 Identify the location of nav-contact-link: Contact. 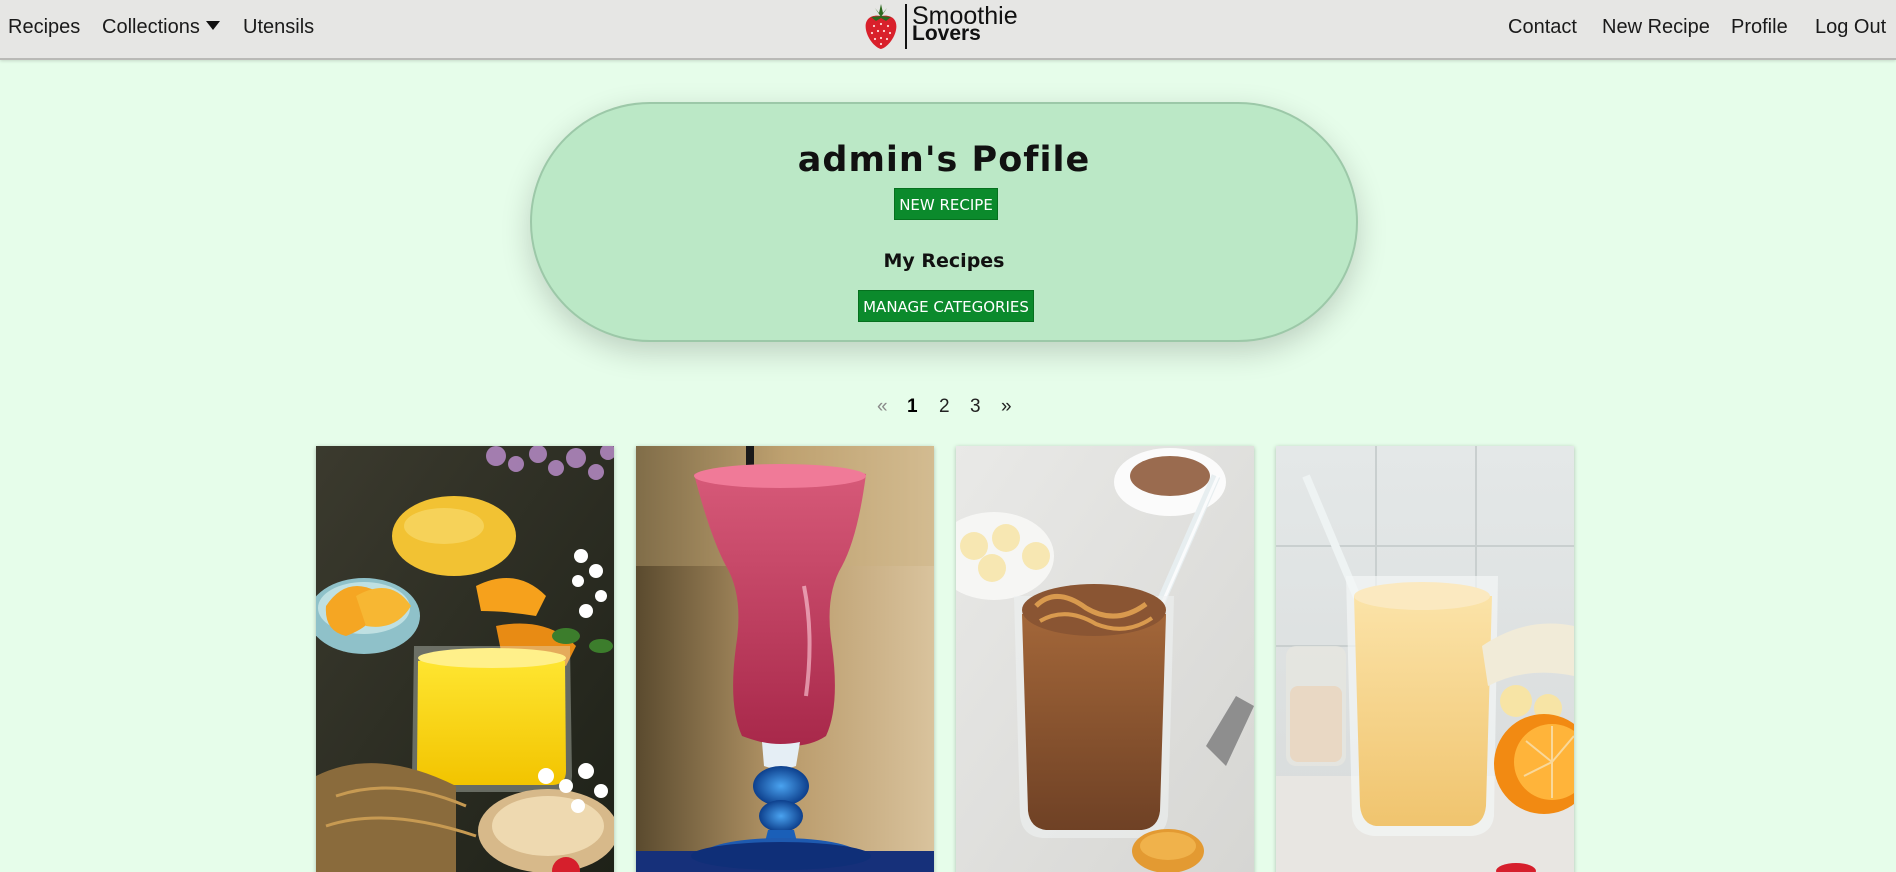
(1542, 27).